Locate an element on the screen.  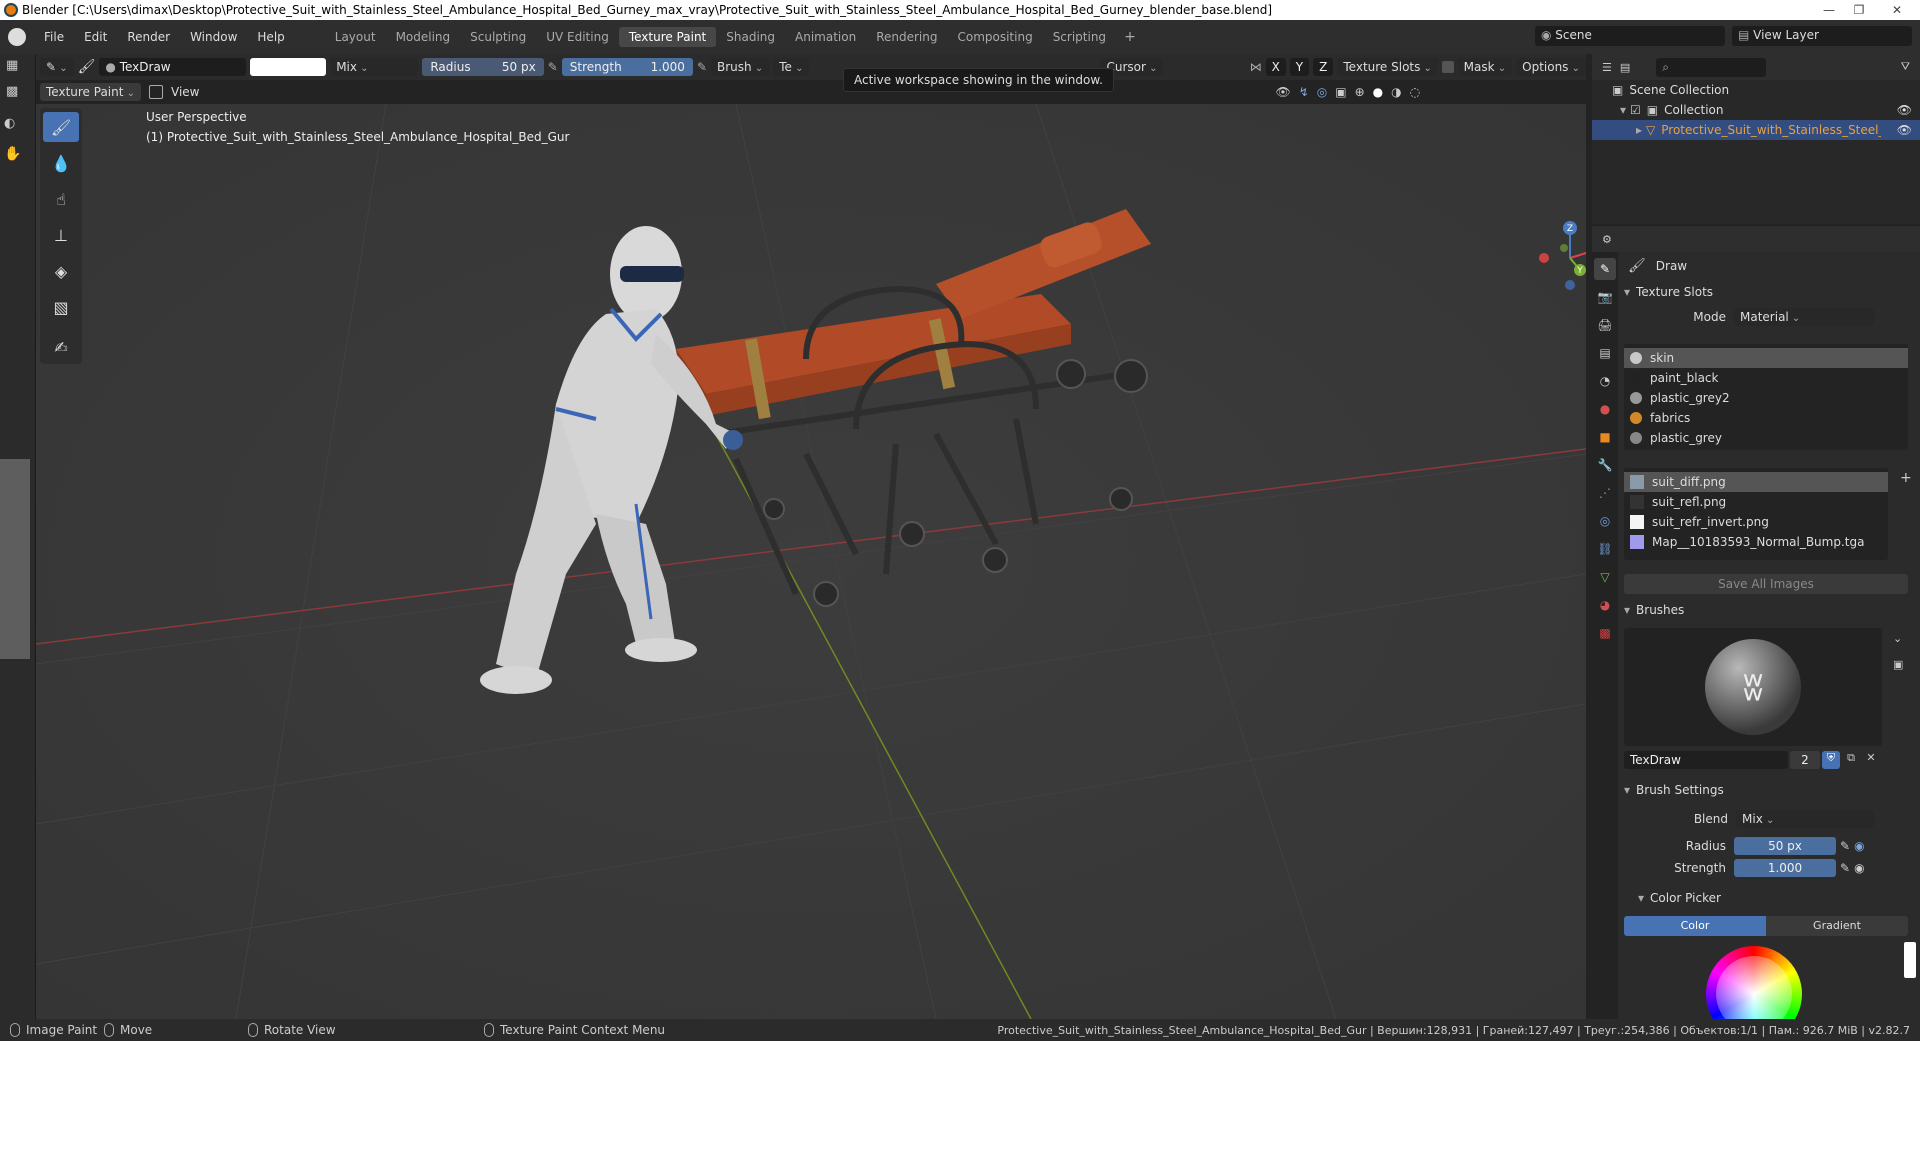
navigation-gizmo: Z X Y is located at coordinates (1559, 260).